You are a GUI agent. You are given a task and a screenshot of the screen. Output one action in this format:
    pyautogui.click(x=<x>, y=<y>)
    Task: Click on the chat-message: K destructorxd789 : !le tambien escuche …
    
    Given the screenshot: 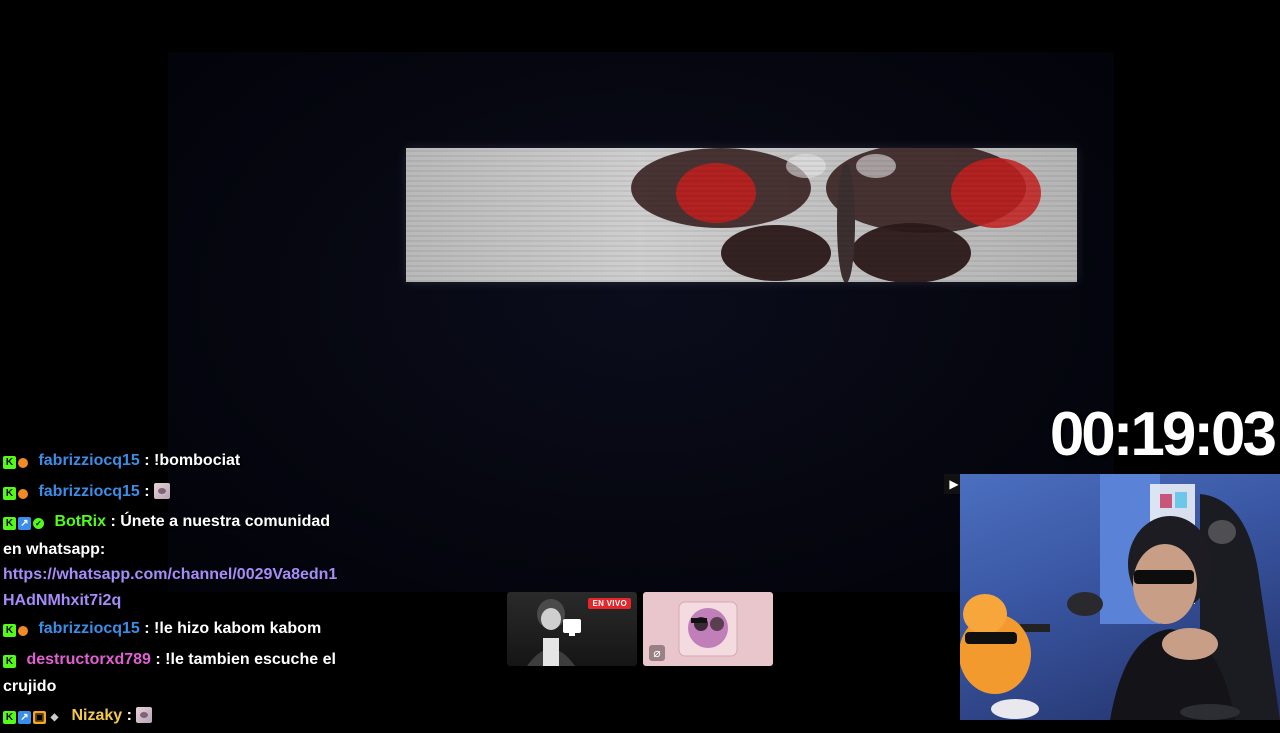 What is the action you would take?
    pyautogui.click(x=175, y=673)
    